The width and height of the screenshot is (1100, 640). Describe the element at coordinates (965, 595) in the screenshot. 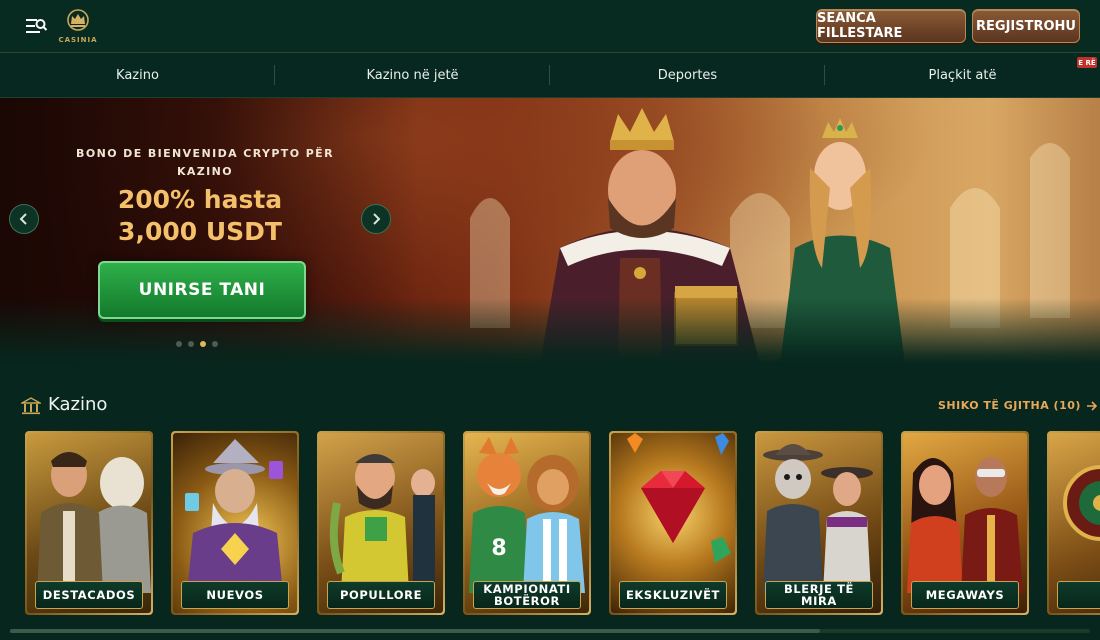

I see `tile-label: MEGAWAYS` at that location.